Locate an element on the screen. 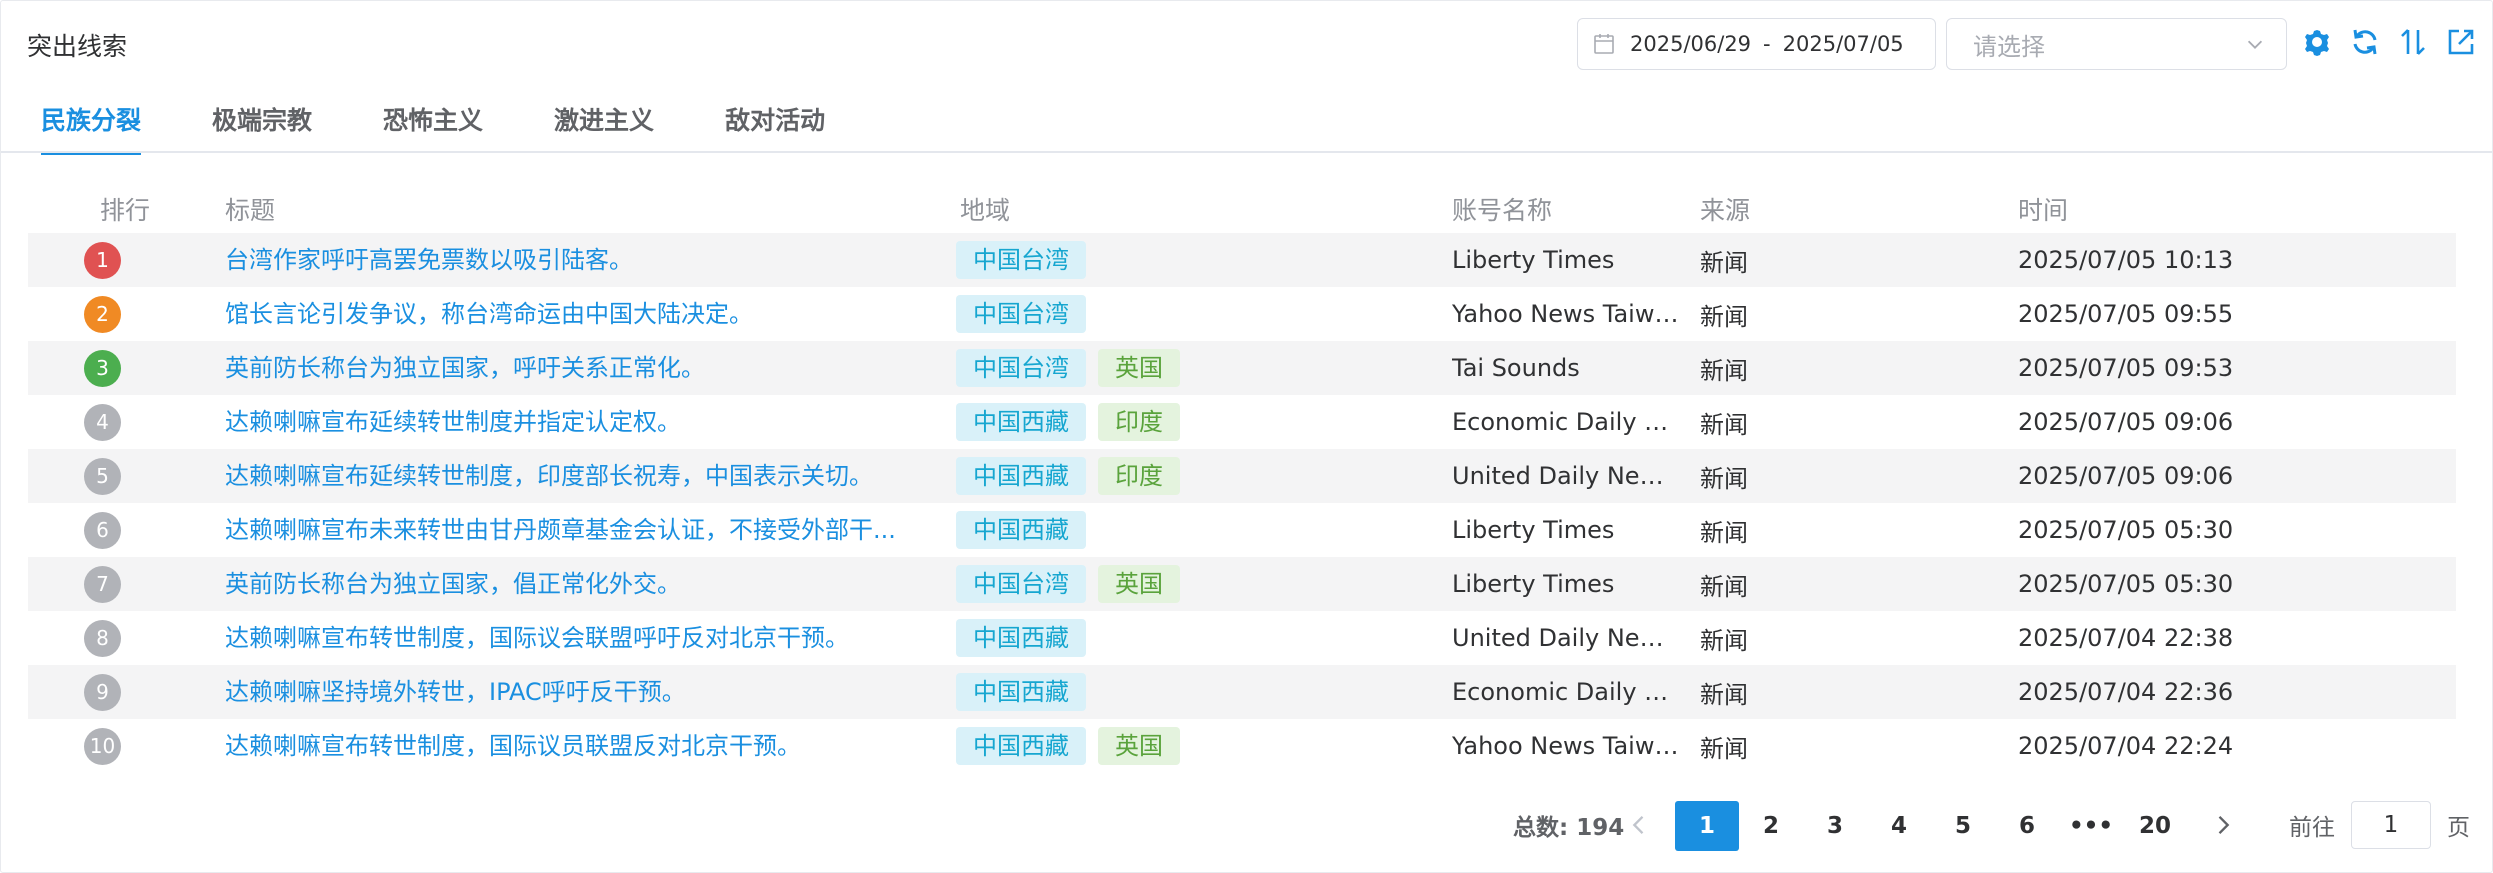 The image size is (2493, 873). clue-title-link: 达赖喇嘛宣布延续转世制度并指定认定权。 is located at coordinates (580, 422).